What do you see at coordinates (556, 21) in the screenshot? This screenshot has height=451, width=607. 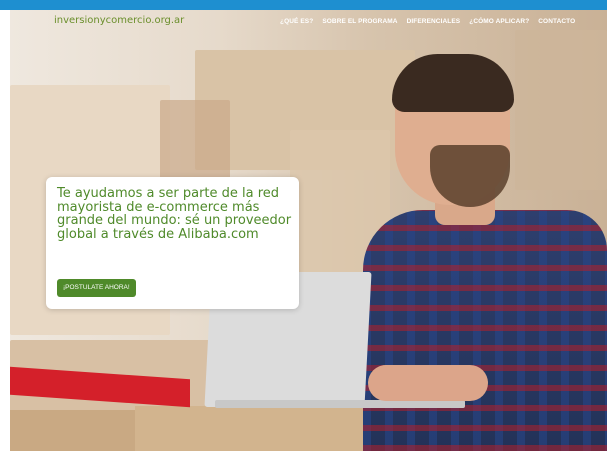 I see `nav-item-contacto: CONTACTO` at bounding box center [556, 21].